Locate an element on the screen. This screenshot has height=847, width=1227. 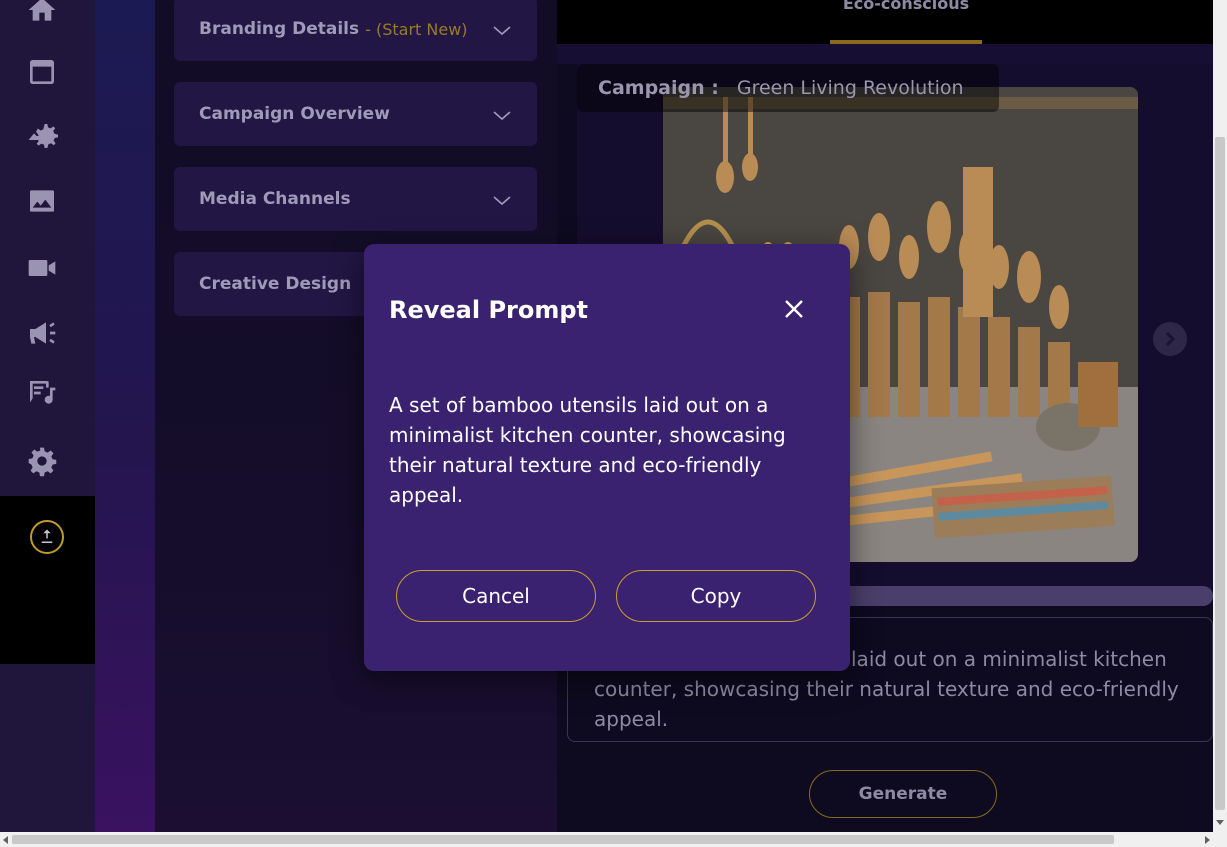
campaign-header: Campaign : Green Living Revolution is located at coordinates (788, 88).